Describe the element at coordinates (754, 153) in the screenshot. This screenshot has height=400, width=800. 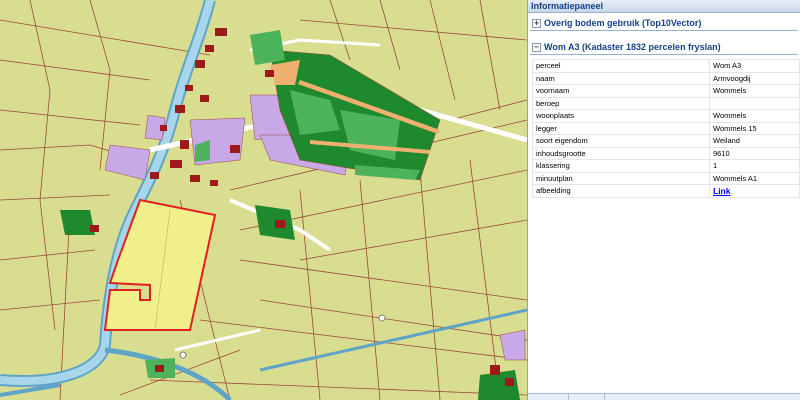
I see `attribute-value: 9610` at that location.